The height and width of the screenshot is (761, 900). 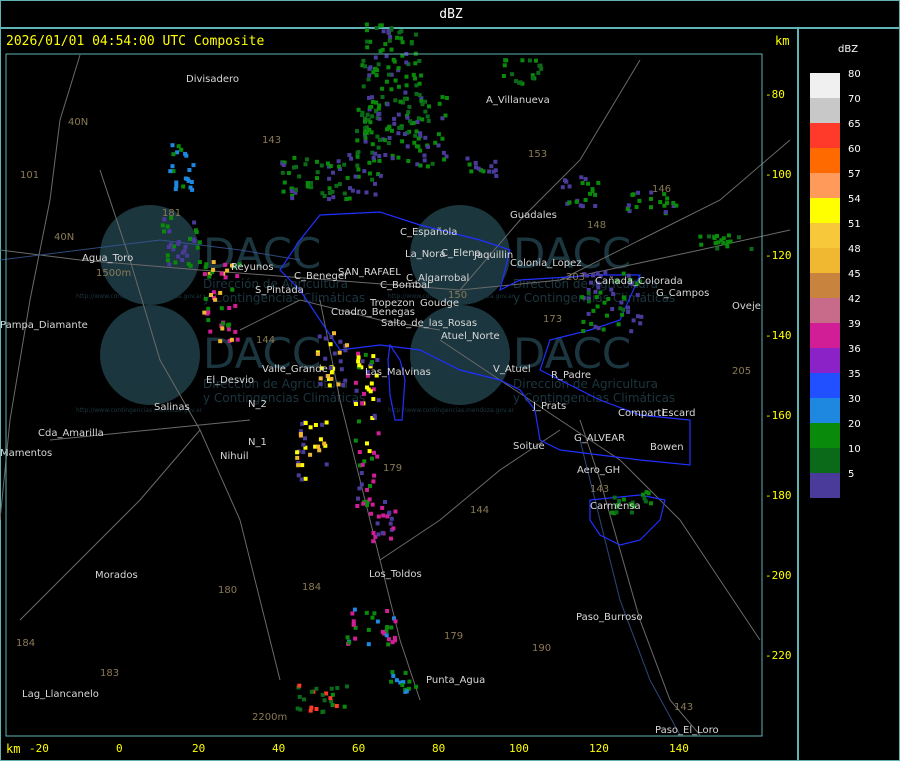 What do you see at coordinates (679, 748) in the screenshot?
I see `x-tick-label: 140` at bounding box center [679, 748].